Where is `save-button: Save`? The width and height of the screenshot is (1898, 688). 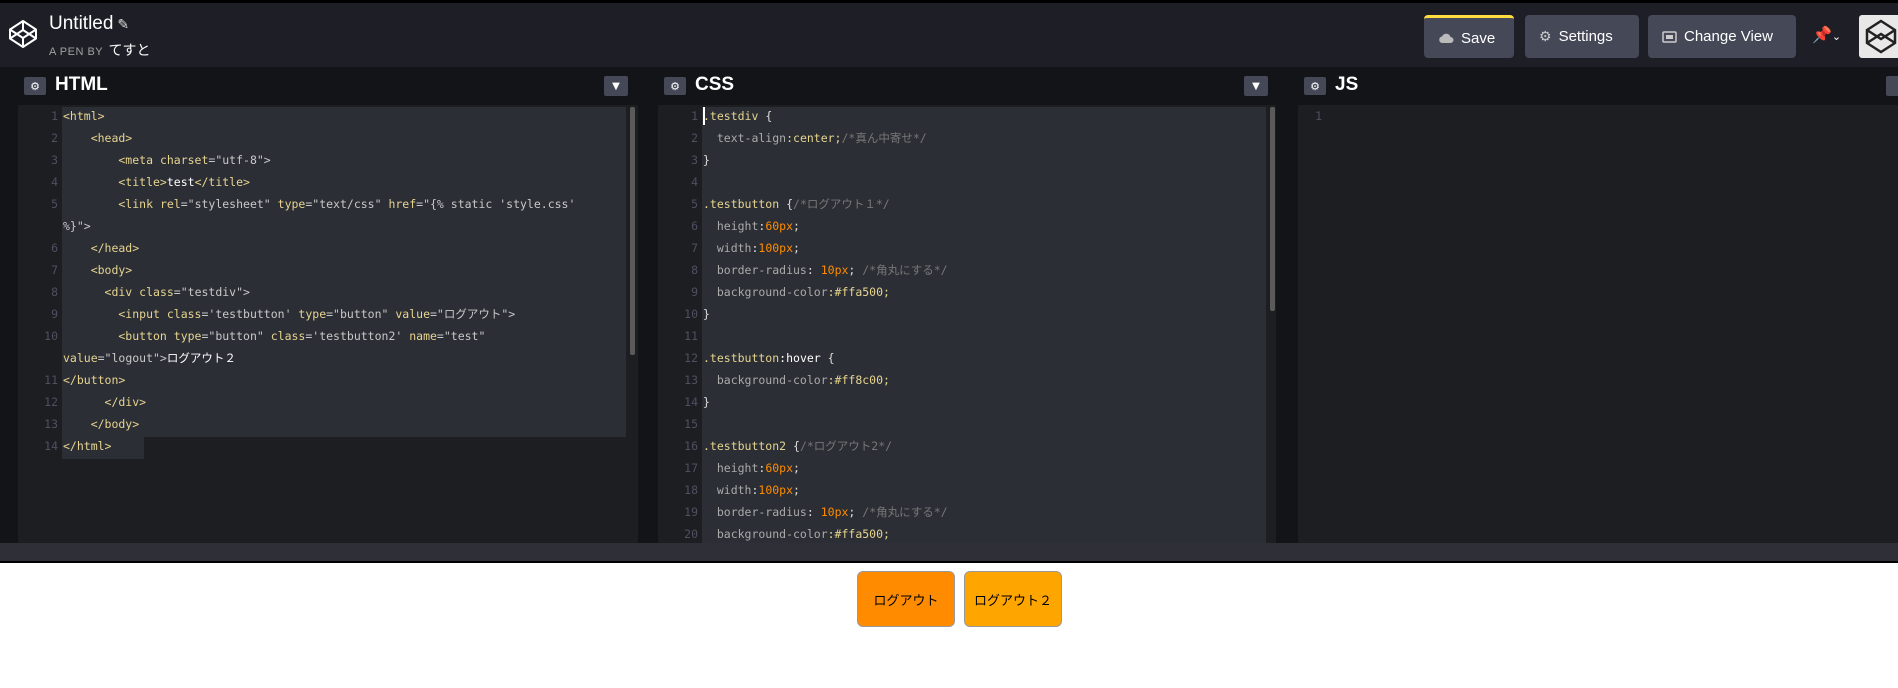
save-button: Save is located at coordinates (1469, 36).